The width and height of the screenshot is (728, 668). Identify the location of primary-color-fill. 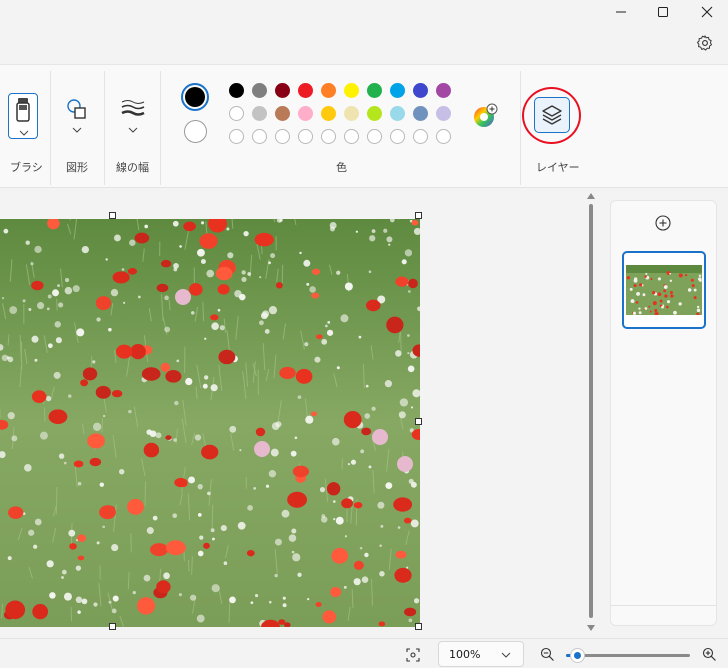
(195, 97).